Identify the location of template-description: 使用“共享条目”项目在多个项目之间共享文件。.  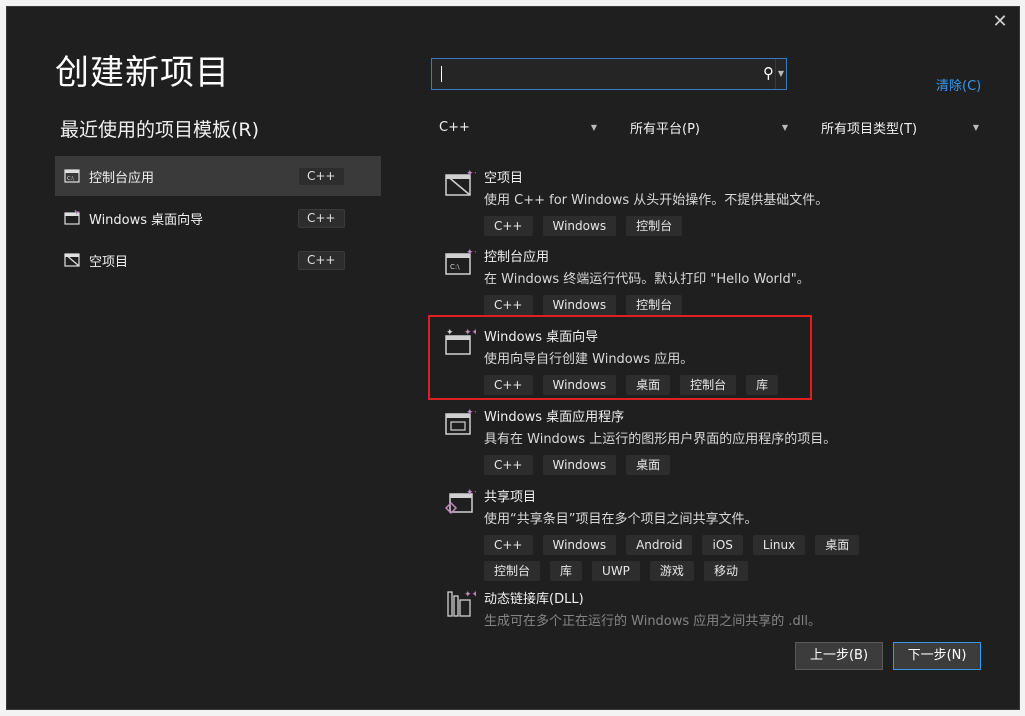
(621, 519).